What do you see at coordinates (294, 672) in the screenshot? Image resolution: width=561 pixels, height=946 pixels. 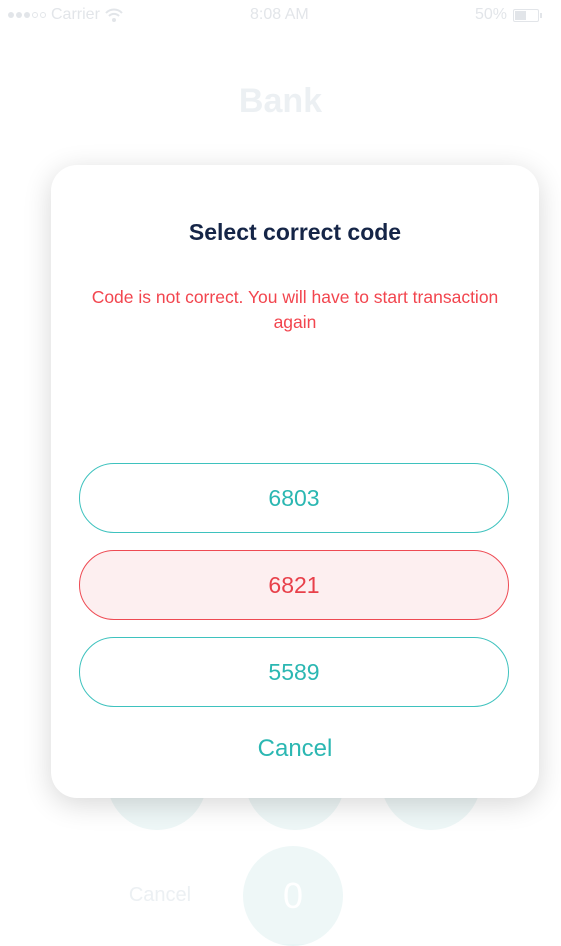 I see `code-option-button: 5589` at bounding box center [294, 672].